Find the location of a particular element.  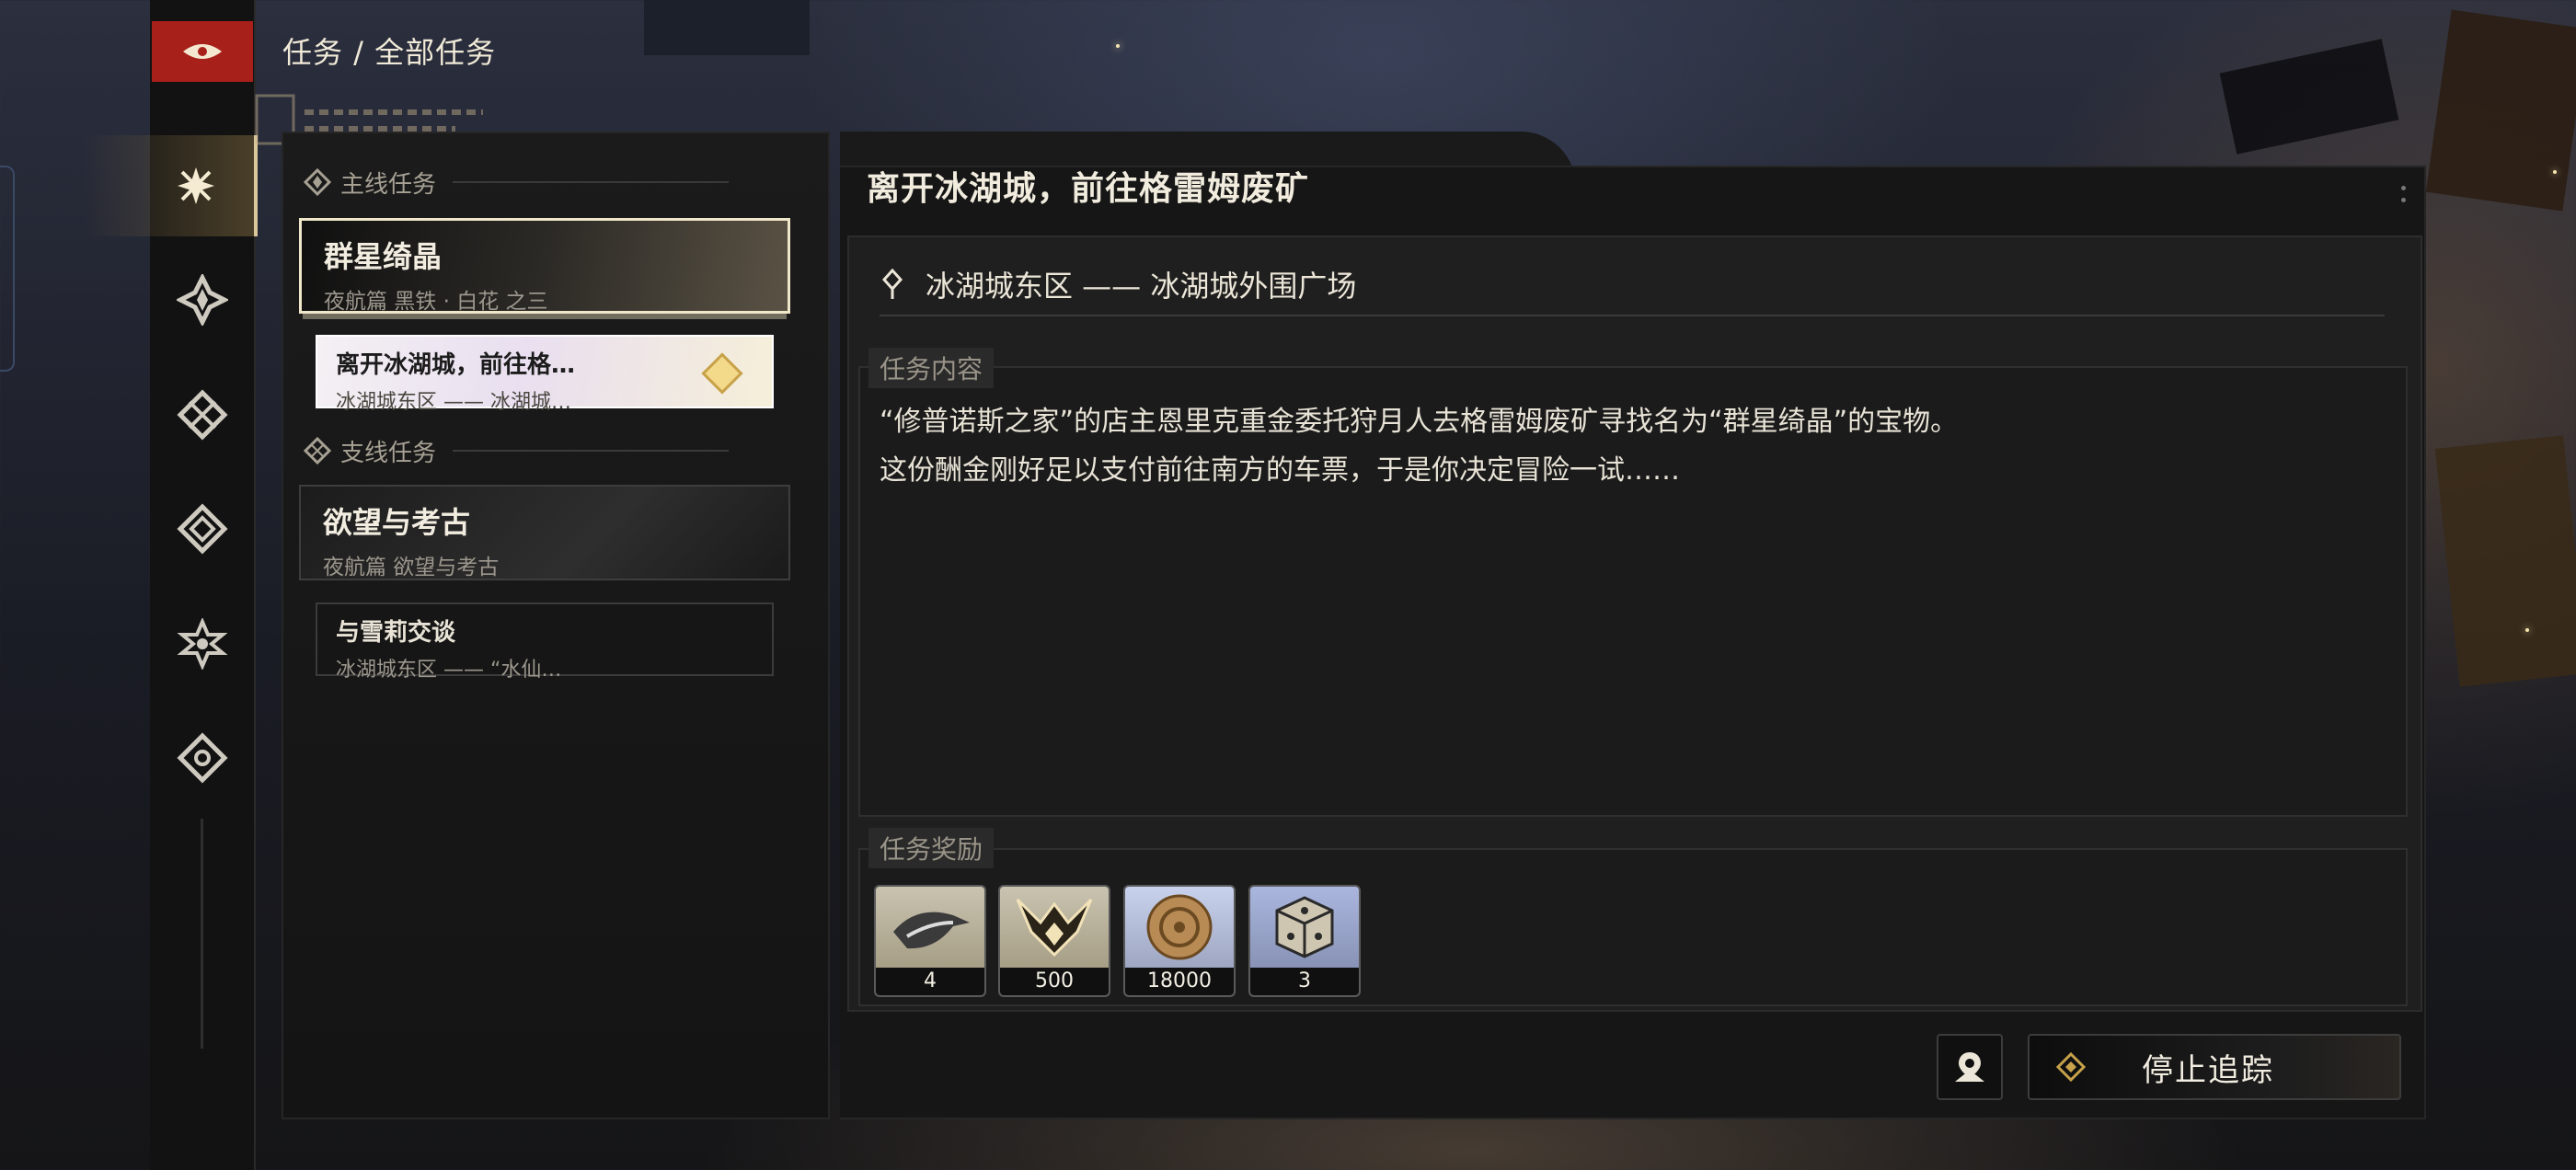

reward-item: 3 is located at coordinates (1304, 941).